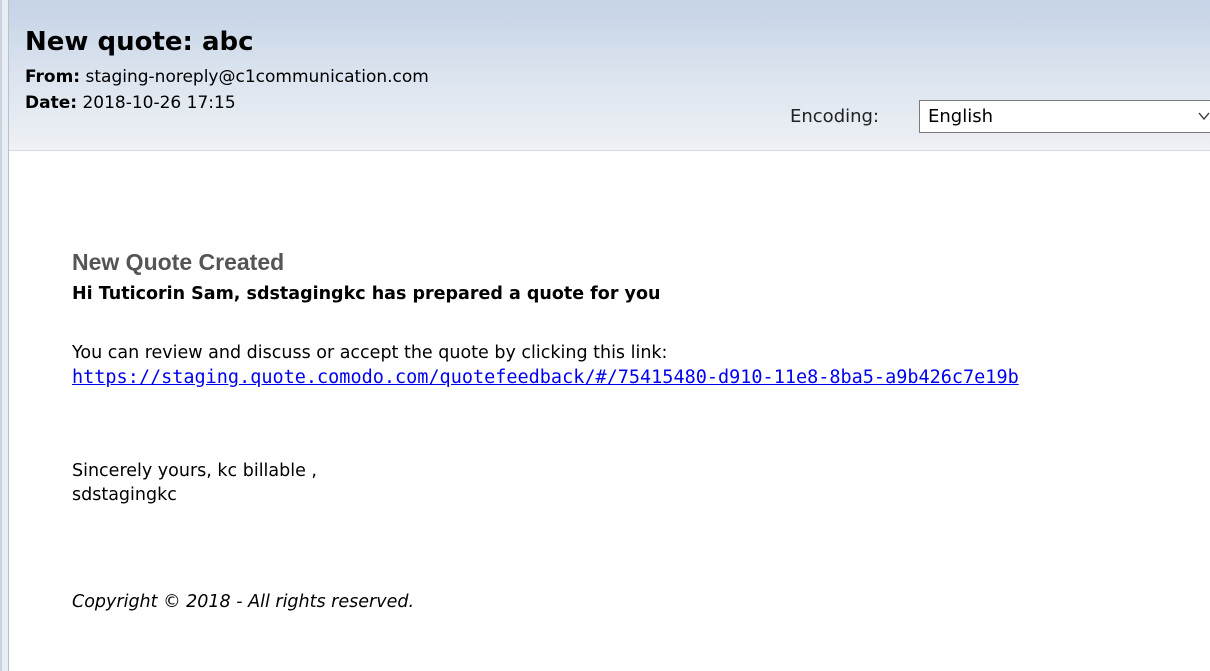 The width and height of the screenshot is (1210, 671). I want to click on signoff: Sincerely yours, kc billable ,, so click(194, 471).